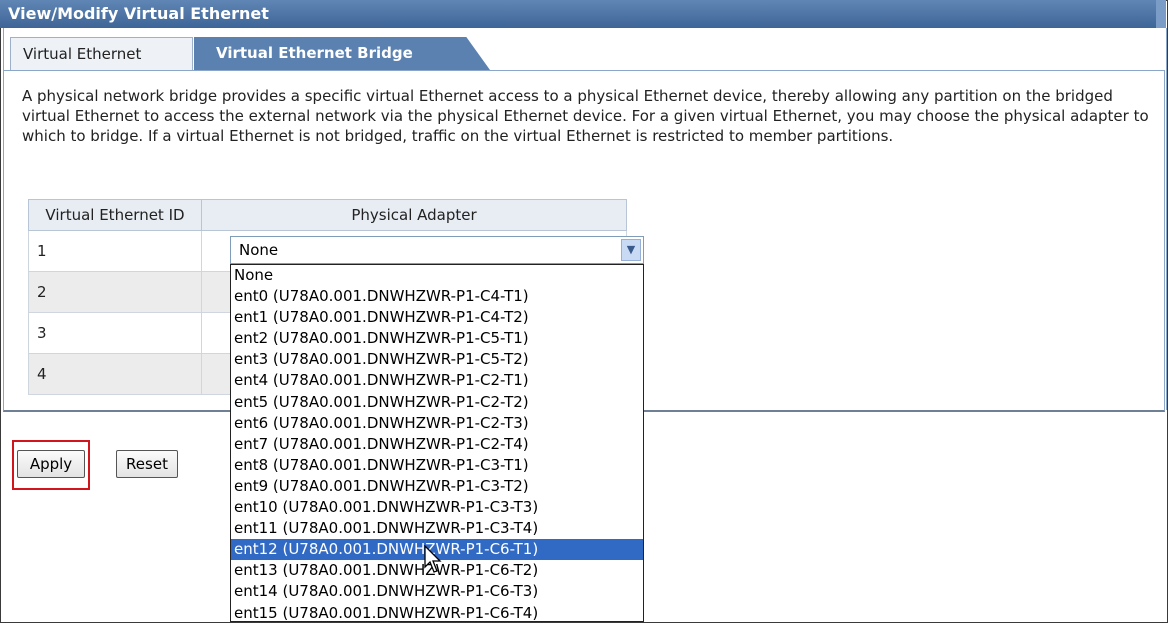 The image size is (1168, 623). What do you see at coordinates (115, 292) in the screenshot?
I see `row-id-cell: 2` at bounding box center [115, 292].